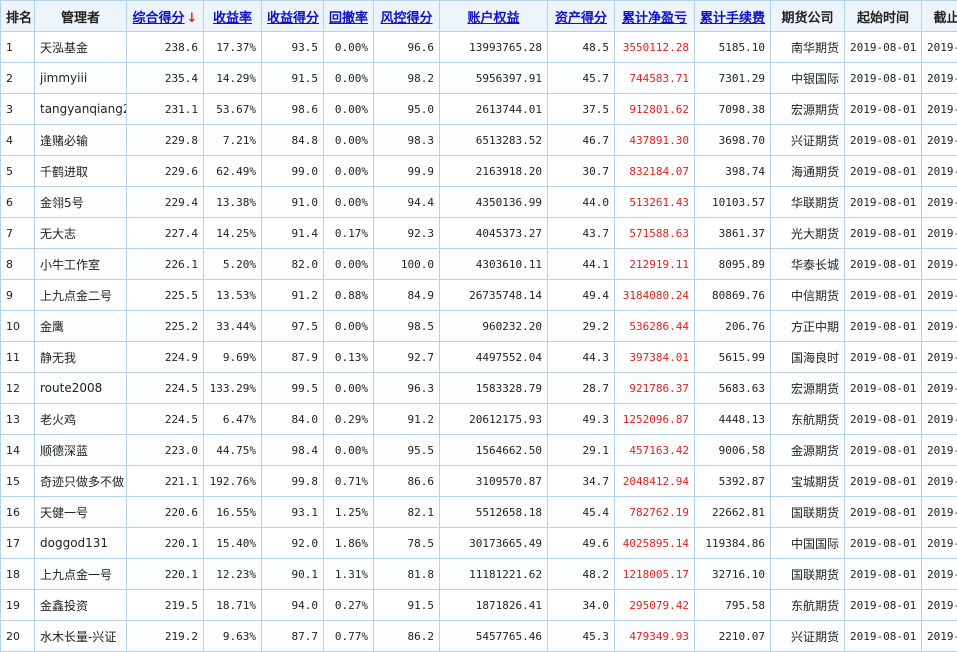 This screenshot has width=957, height=652. Describe the element at coordinates (165, 388) in the screenshot. I see `total-score-cell: 224.5` at that location.